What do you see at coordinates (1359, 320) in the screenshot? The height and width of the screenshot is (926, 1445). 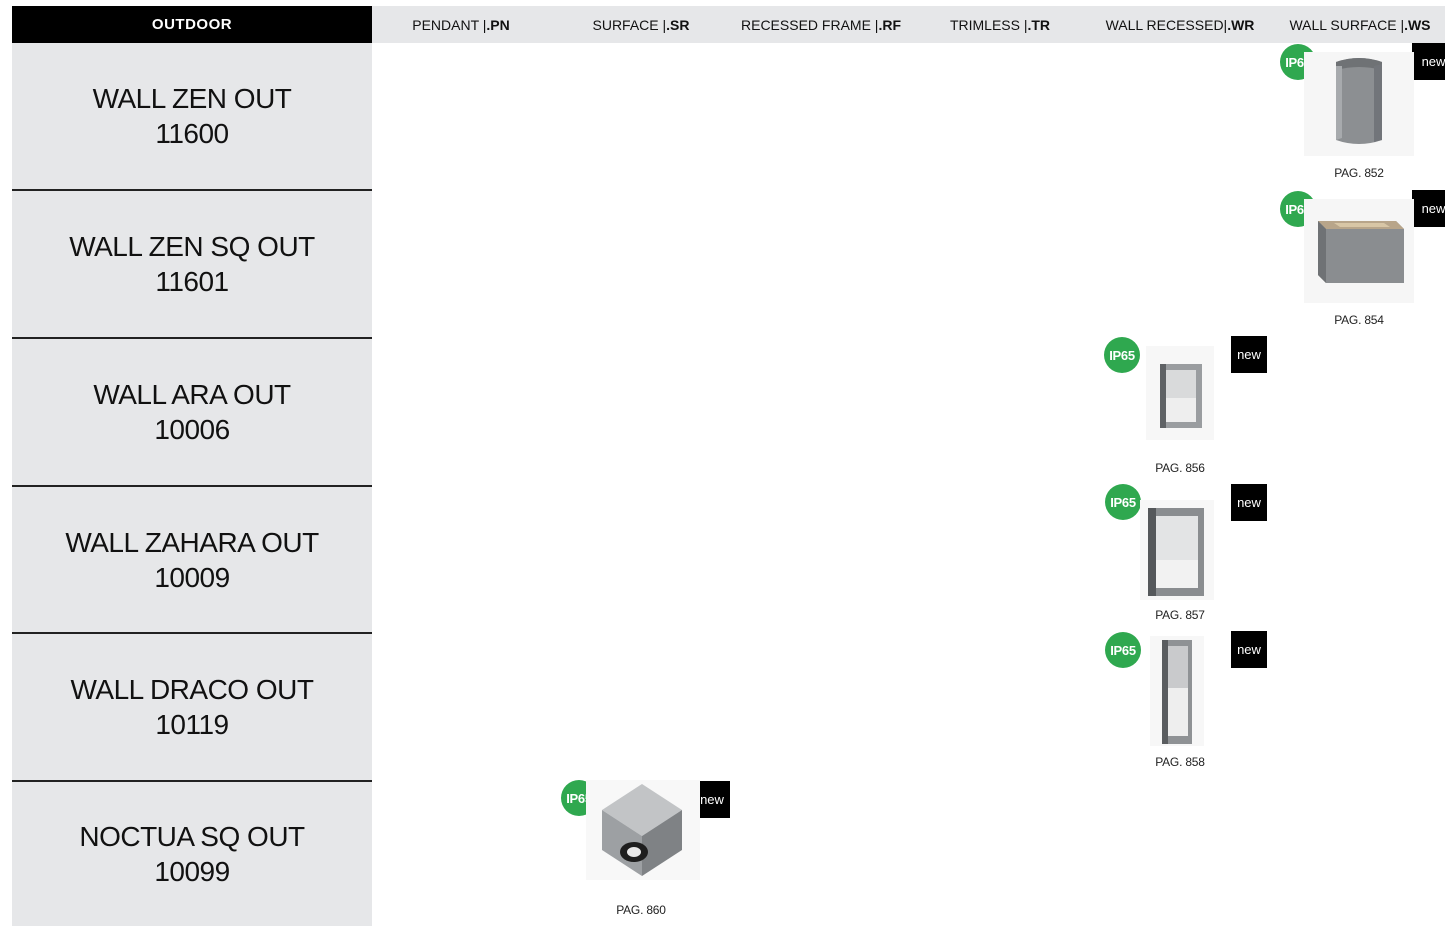 I see `page-reference: PAG. 854` at bounding box center [1359, 320].